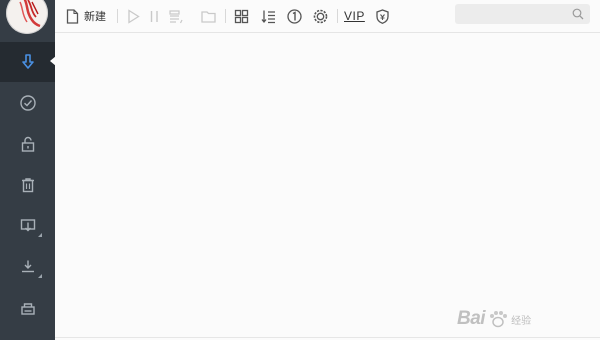 The width and height of the screenshot is (600, 340). I want to click on check-circle-icon, so click(27, 103).